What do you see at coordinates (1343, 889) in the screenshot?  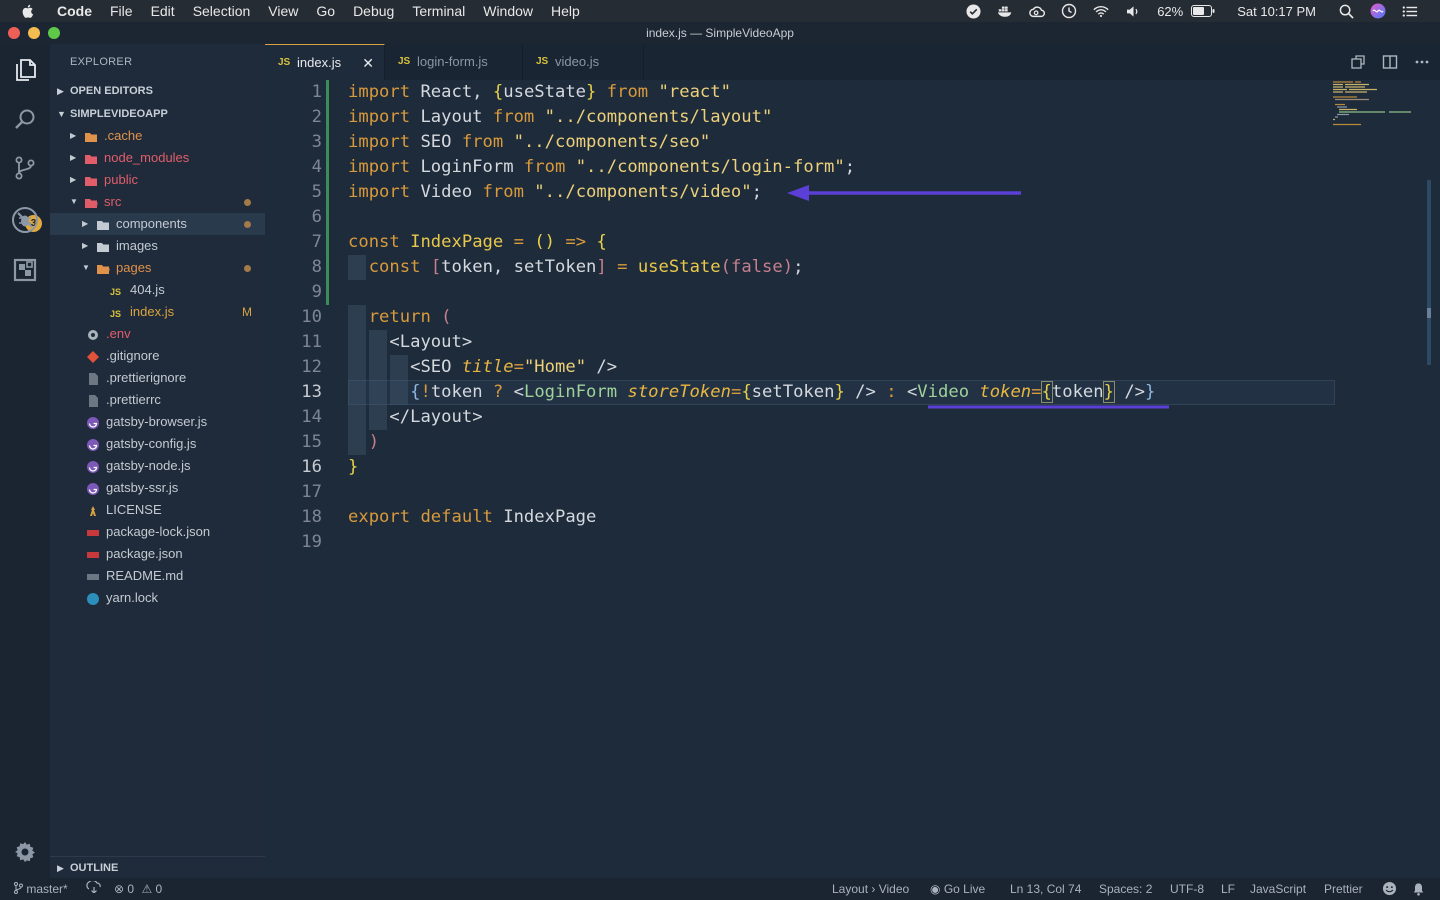 I see `formatter: Prettier` at bounding box center [1343, 889].